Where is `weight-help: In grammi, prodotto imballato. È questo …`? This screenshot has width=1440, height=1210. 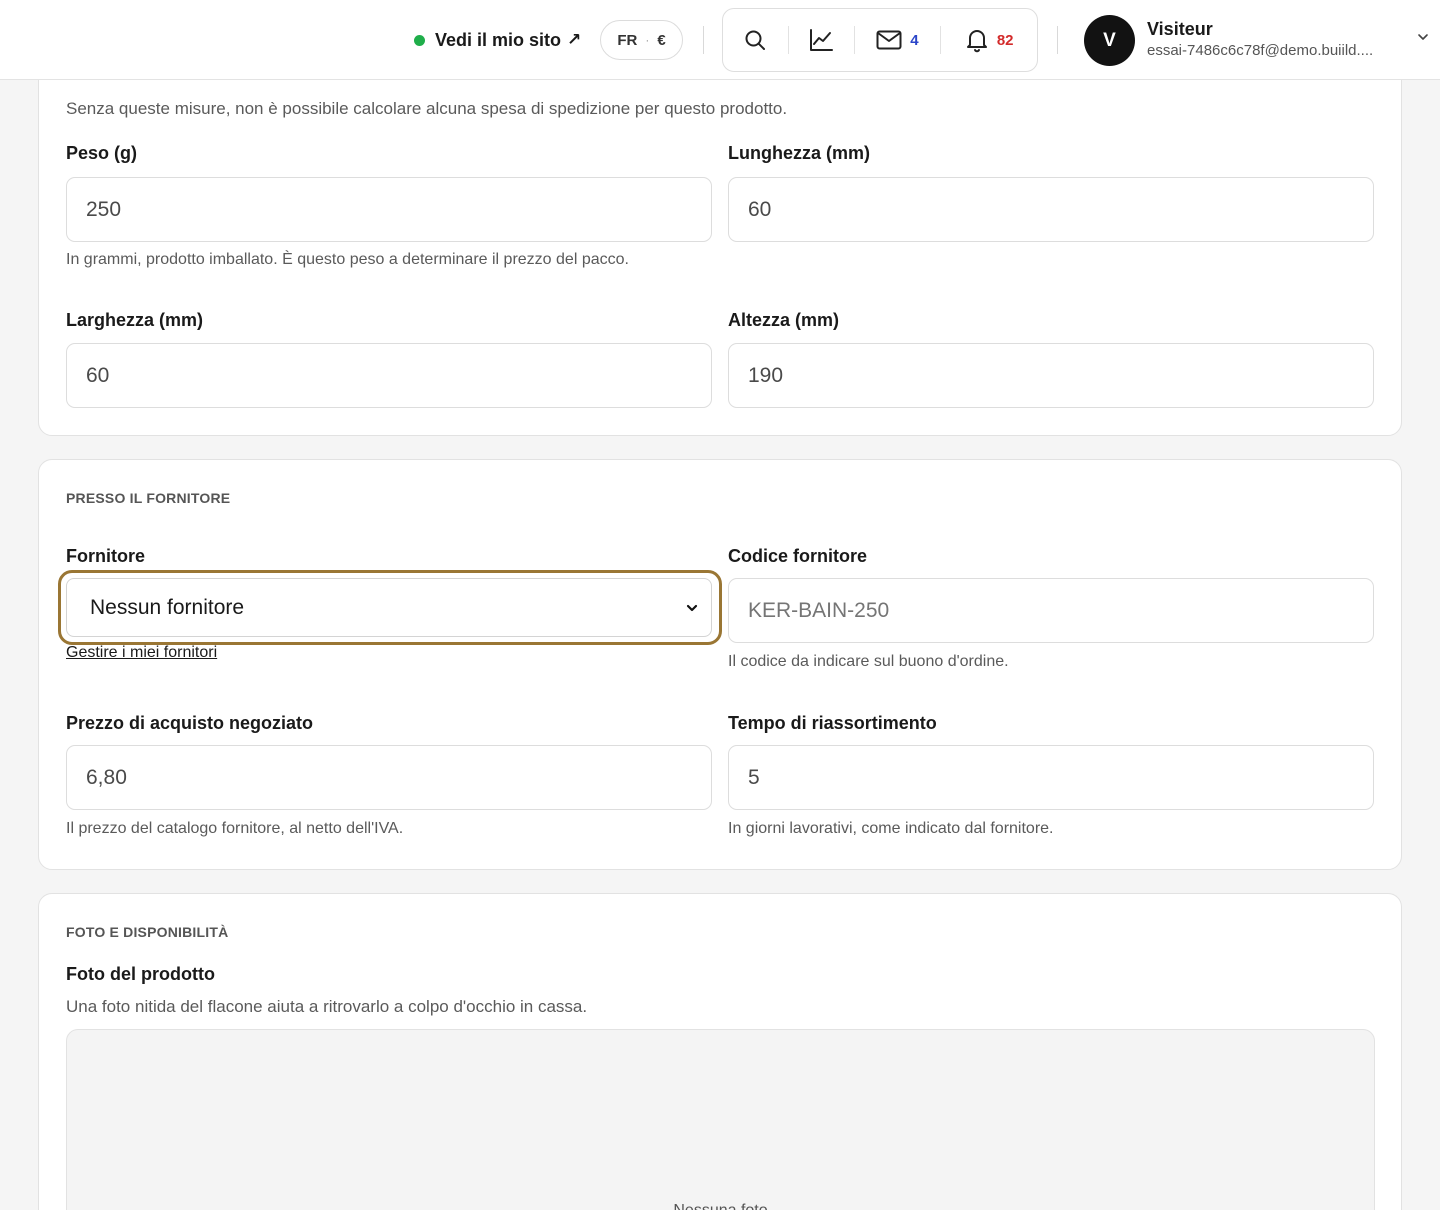 weight-help: In grammi, prodotto imballato. È questo … is located at coordinates (347, 259).